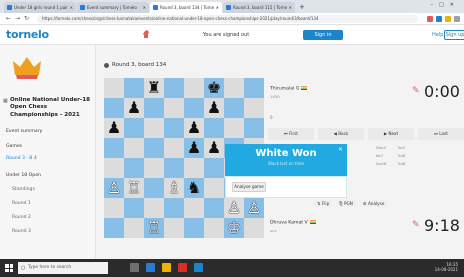  What do you see at coordinates (302, 7) in the screenshot?
I see `new-tab-icon: +` at bounding box center [302, 7].